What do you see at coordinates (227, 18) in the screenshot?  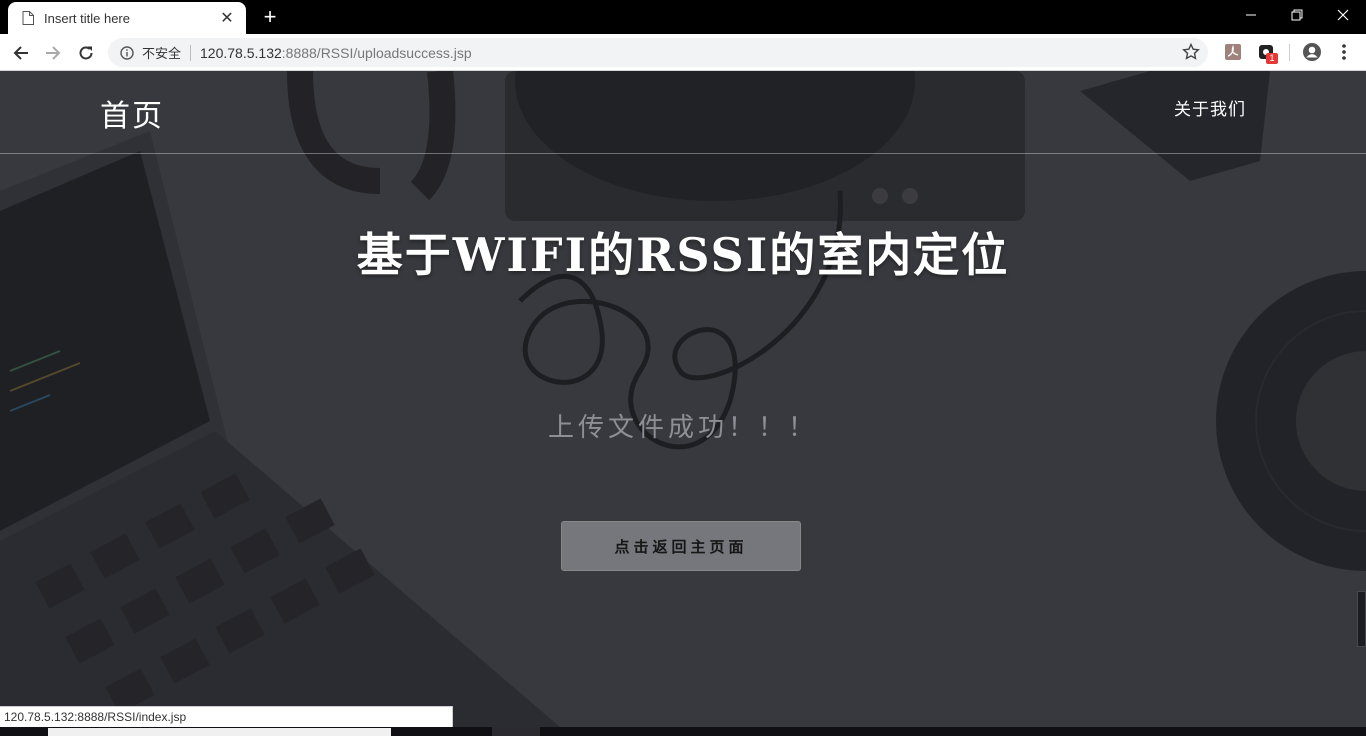 I see `close-icon: ✕` at bounding box center [227, 18].